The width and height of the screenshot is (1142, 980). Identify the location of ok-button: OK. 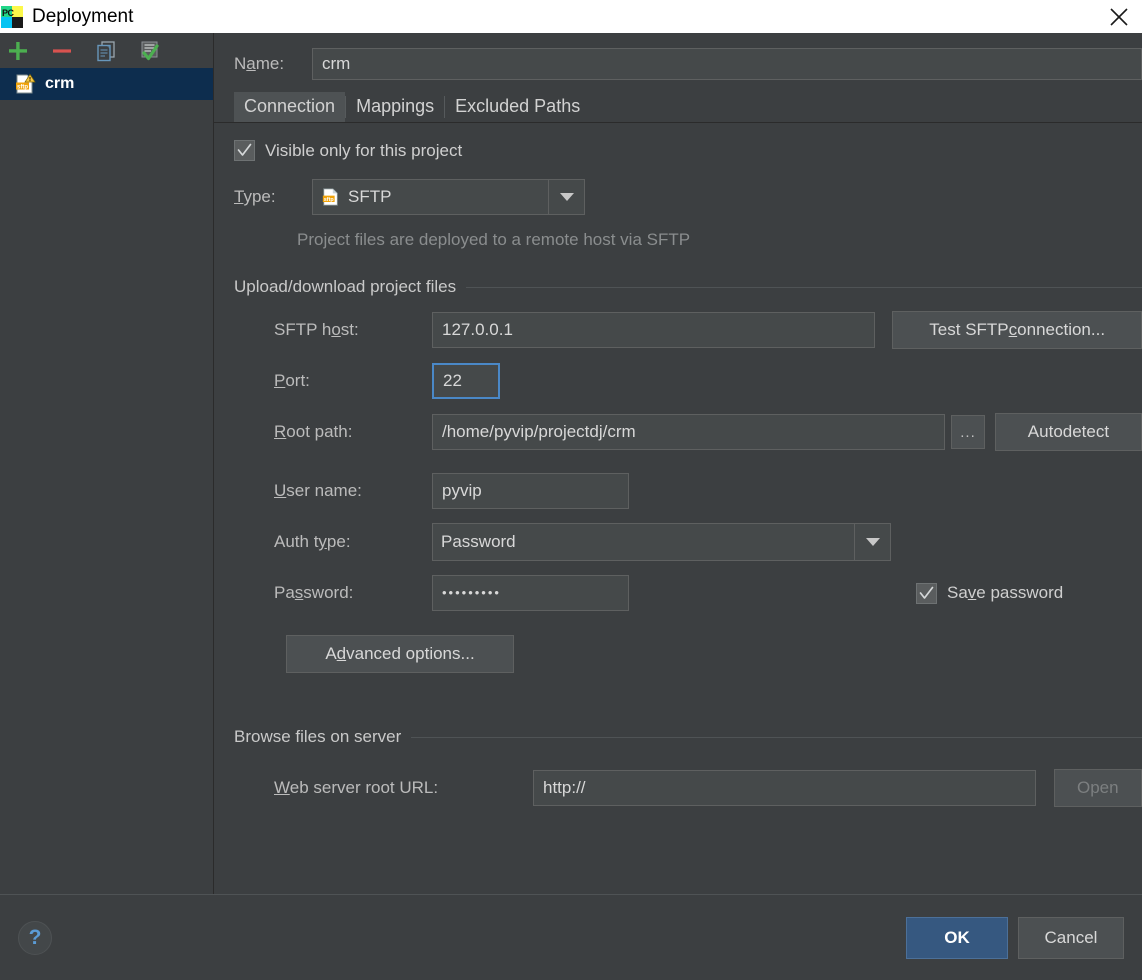
(957, 937).